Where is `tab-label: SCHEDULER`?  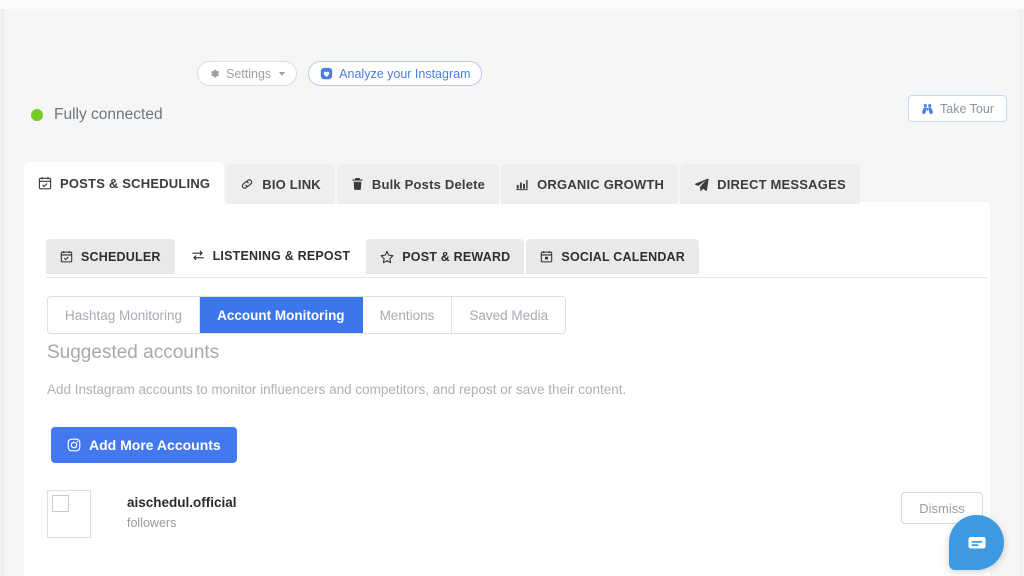 tab-label: SCHEDULER is located at coordinates (121, 256).